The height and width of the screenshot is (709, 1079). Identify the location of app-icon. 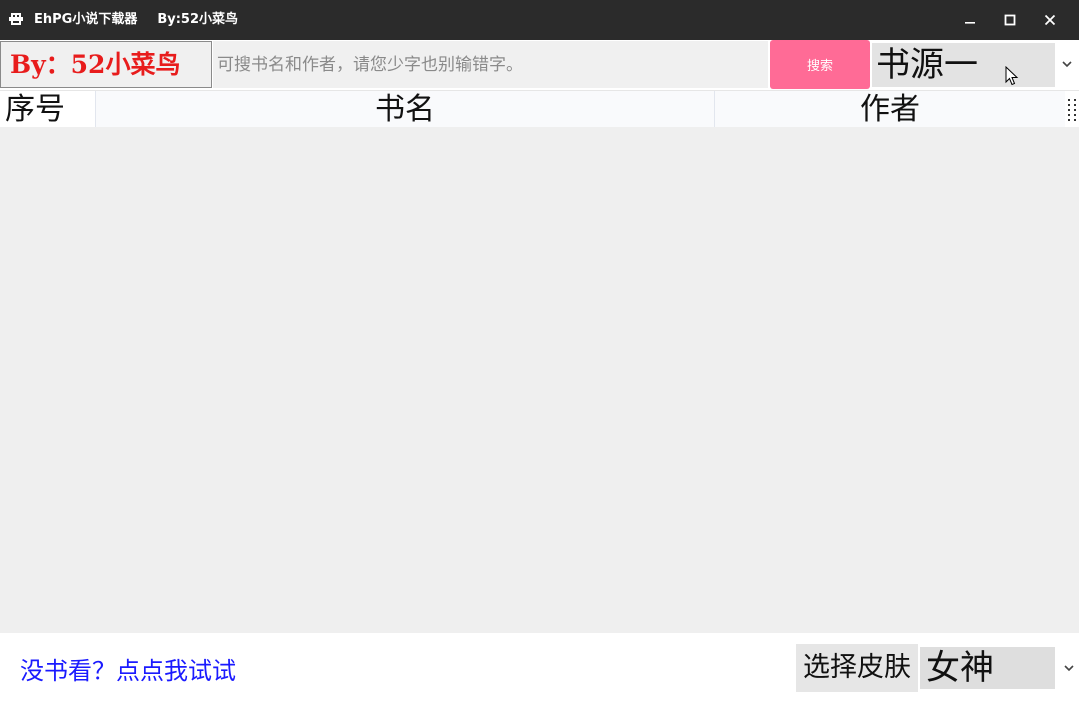
(16, 19).